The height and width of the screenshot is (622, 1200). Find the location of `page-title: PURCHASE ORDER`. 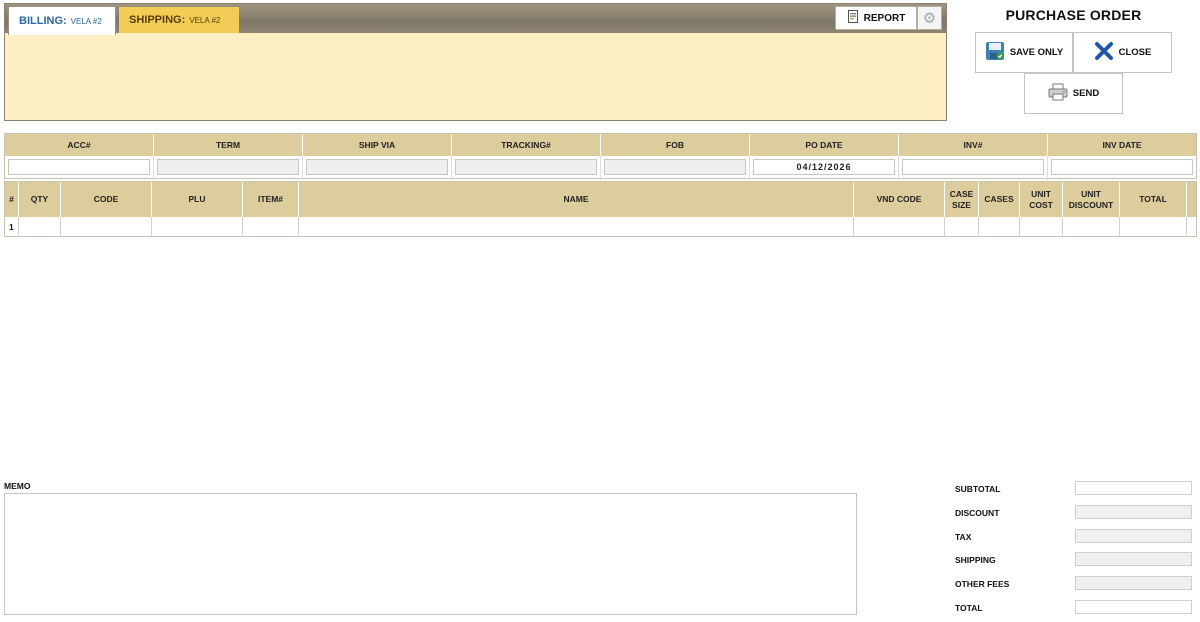

page-title: PURCHASE ORDER is located at coordinates (1073, 15).